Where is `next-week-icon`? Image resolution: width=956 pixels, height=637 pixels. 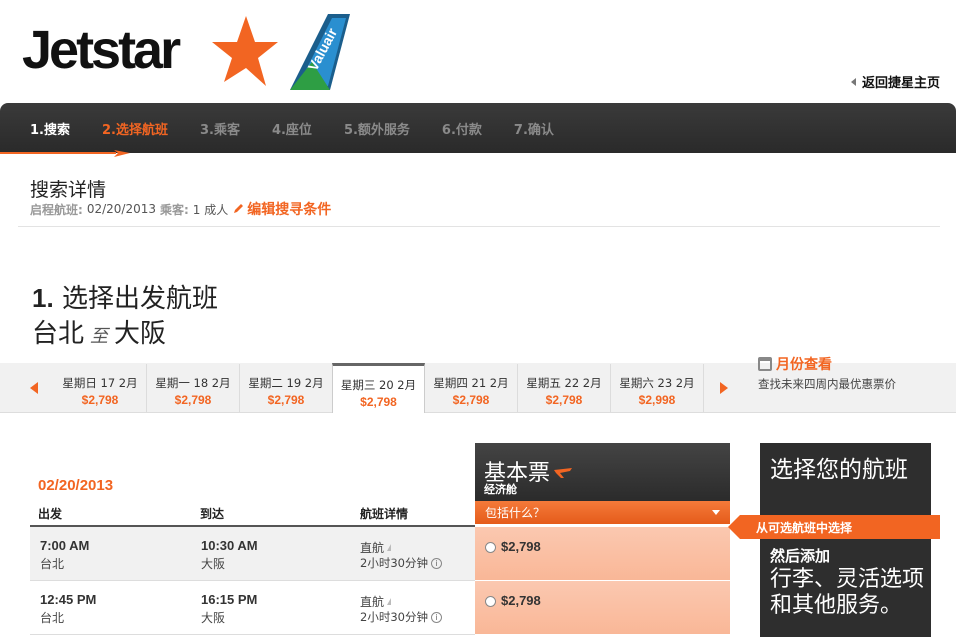 next-week-icon is located at coordinates (724, 388).